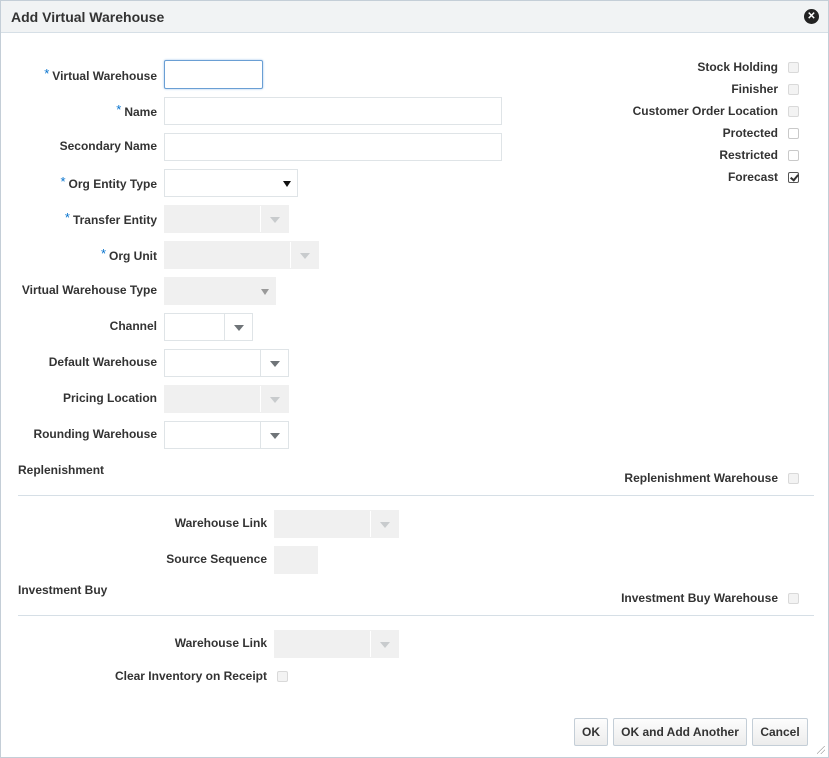 Image resolution: width=829 pixels, height=758 pixels. Describe the element at coordinates (701, 478) in the screenshot. I see `replenishment-warehouse-label: Replenishment Warehouse` at that location.